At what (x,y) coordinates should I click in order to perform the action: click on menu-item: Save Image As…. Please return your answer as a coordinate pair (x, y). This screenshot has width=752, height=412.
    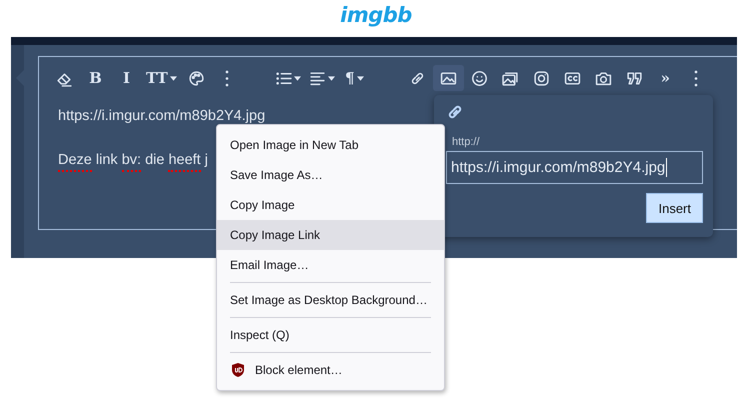
    Looking at the image, I should click on (330, 175).